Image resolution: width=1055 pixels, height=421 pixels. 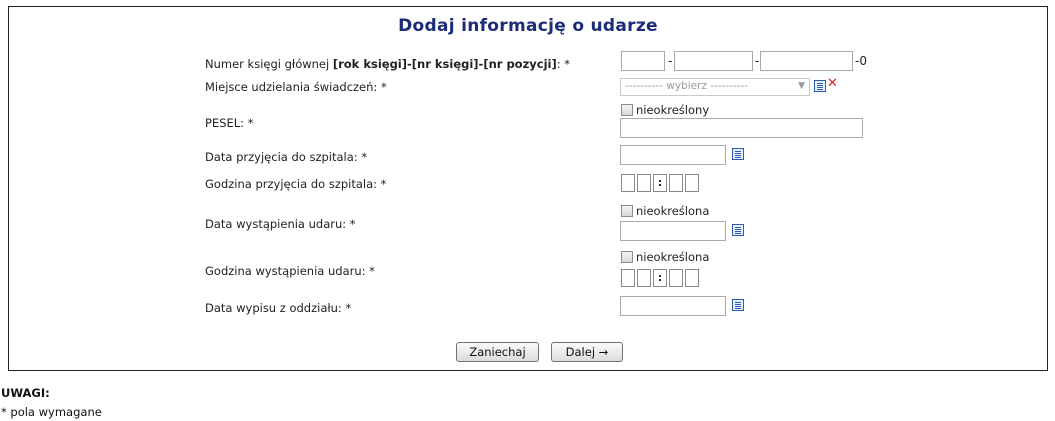 I want to click on pesel-label: PESEL: *, so click(x=229, y=123).